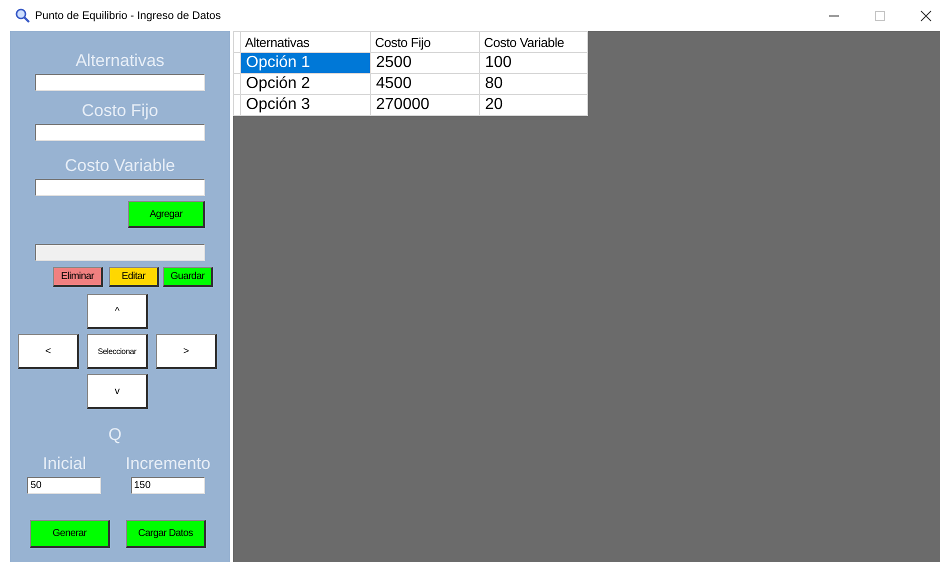 This screenshot has width=940, height=562. What do you see at coordinates (70, 534) in the screenshot?
I see `action-button: Generar` at bounding box center [70, 534].